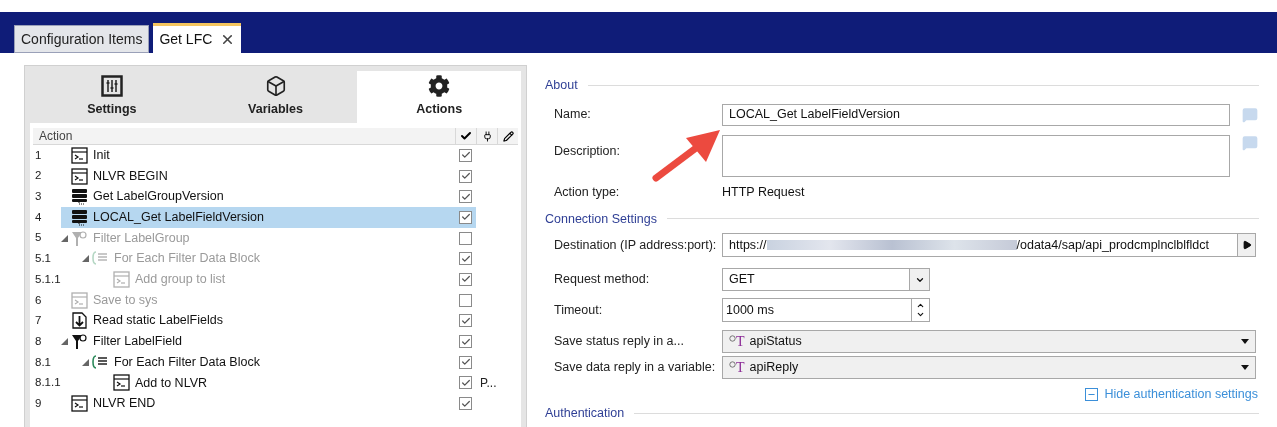  I want to click on go-button, so click(1246, 245).